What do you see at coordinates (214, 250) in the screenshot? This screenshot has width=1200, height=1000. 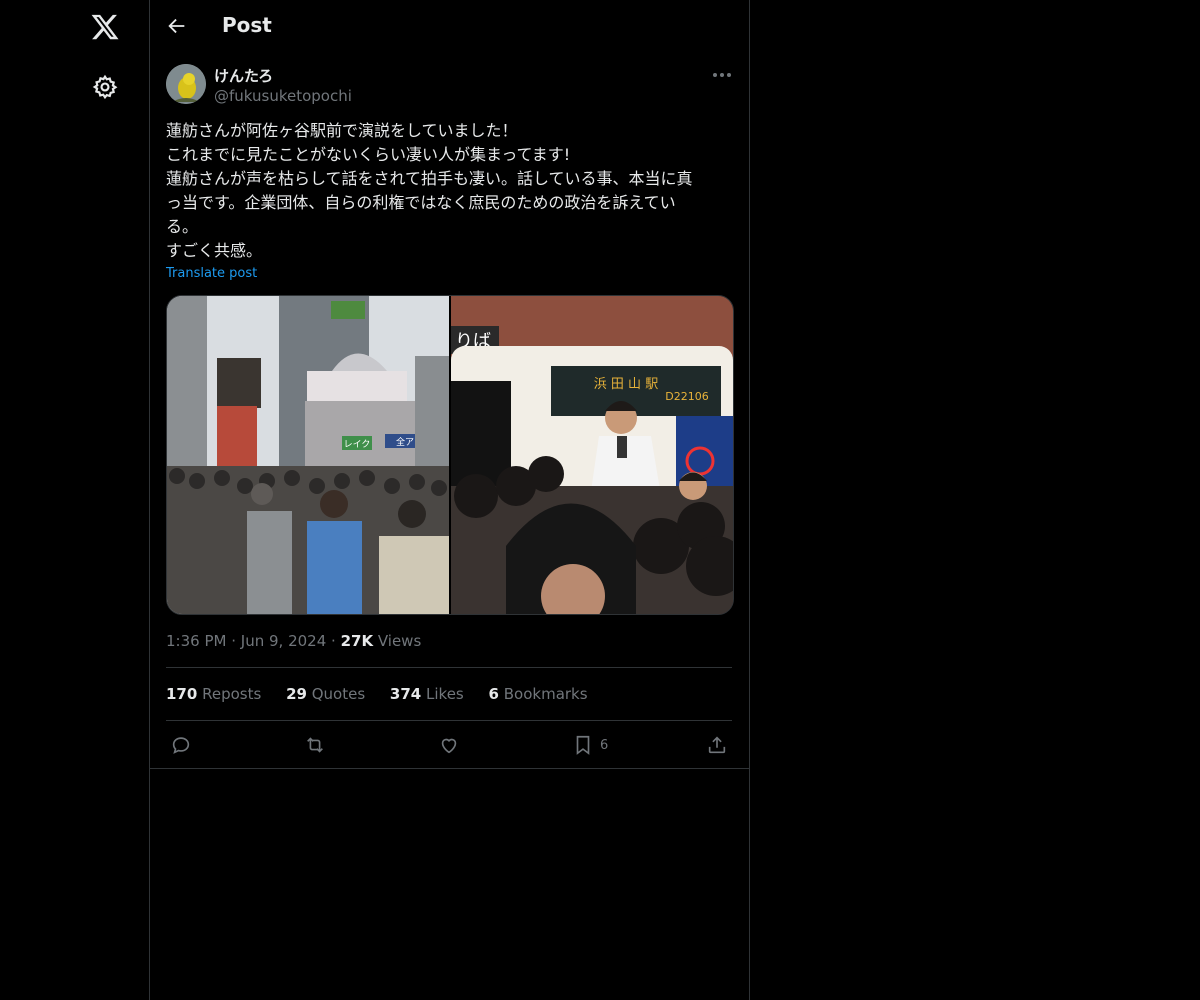 I see `post-text-line: すごく共感。` at bounding box center [214, 250].